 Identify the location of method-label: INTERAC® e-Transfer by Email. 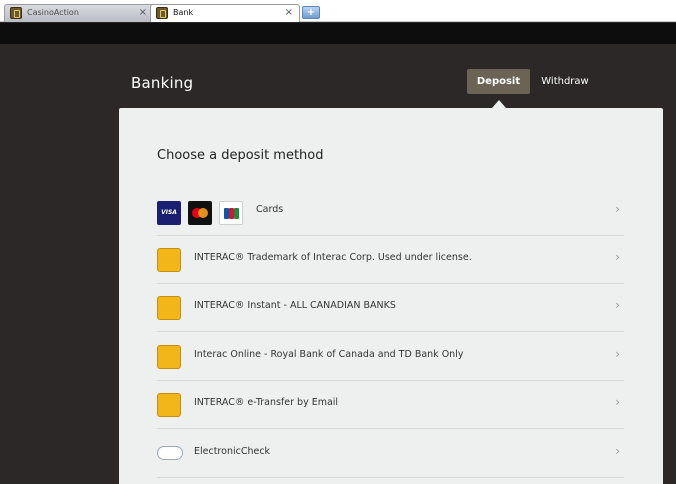
(266, 402).